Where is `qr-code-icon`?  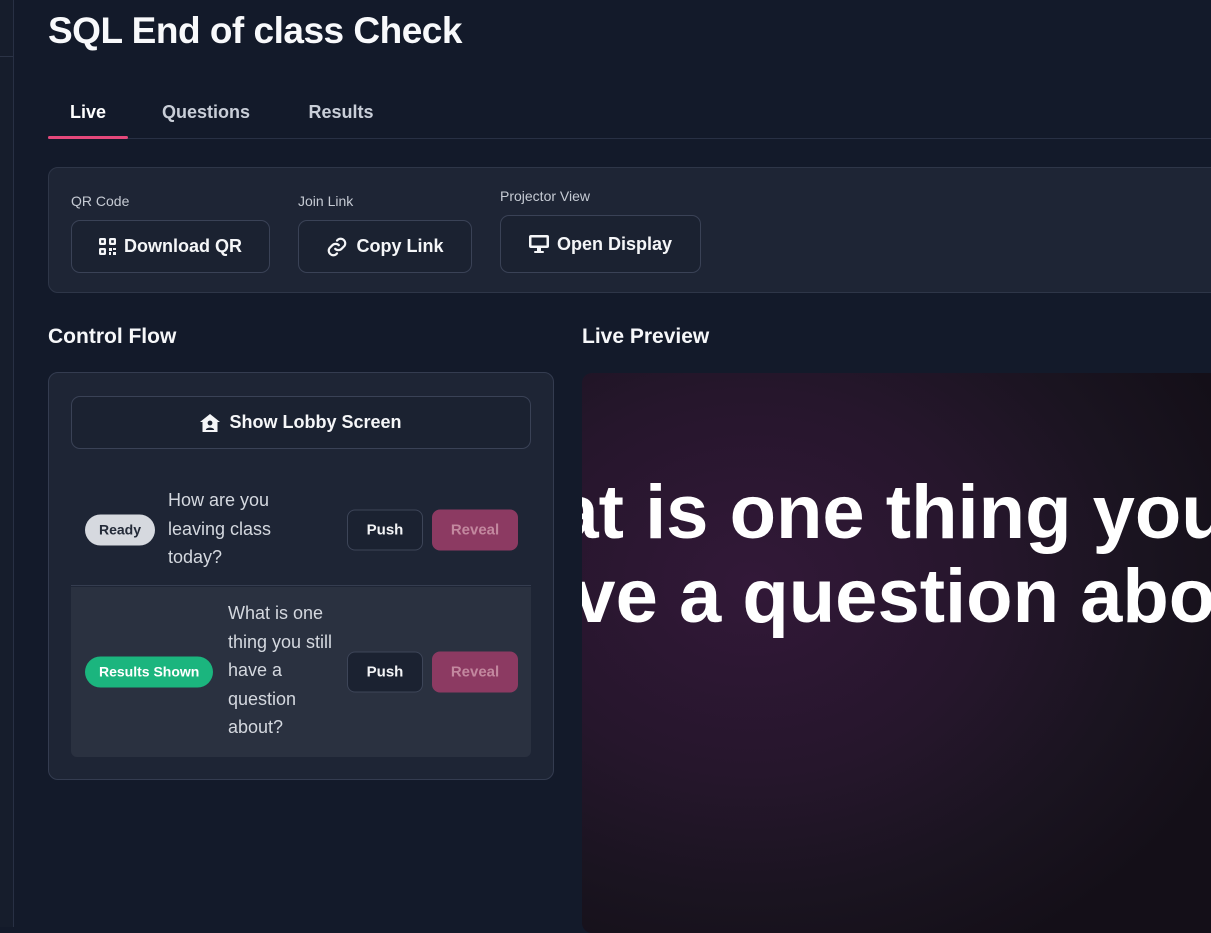
qr-code-icon is located at coordinates (107, 246).